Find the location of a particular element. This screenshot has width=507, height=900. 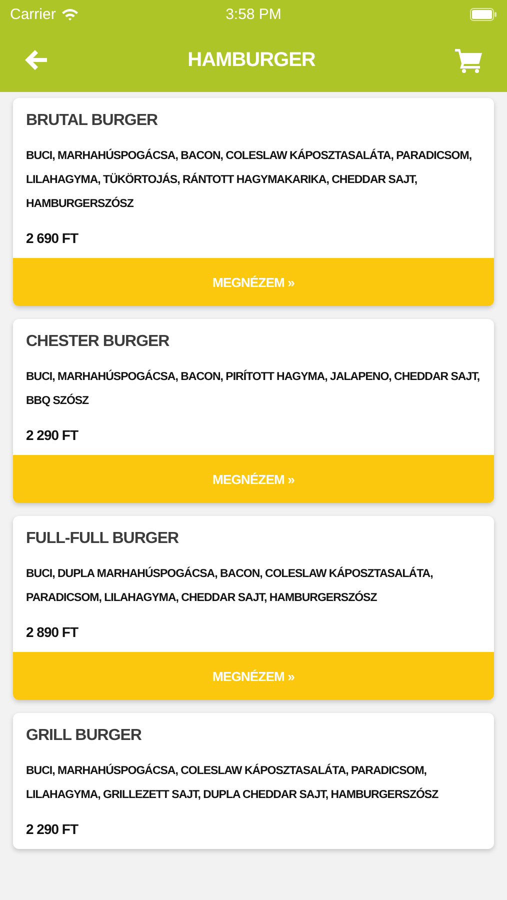

product-name: CHESTER BURGER is located at coordinates (98, 342).